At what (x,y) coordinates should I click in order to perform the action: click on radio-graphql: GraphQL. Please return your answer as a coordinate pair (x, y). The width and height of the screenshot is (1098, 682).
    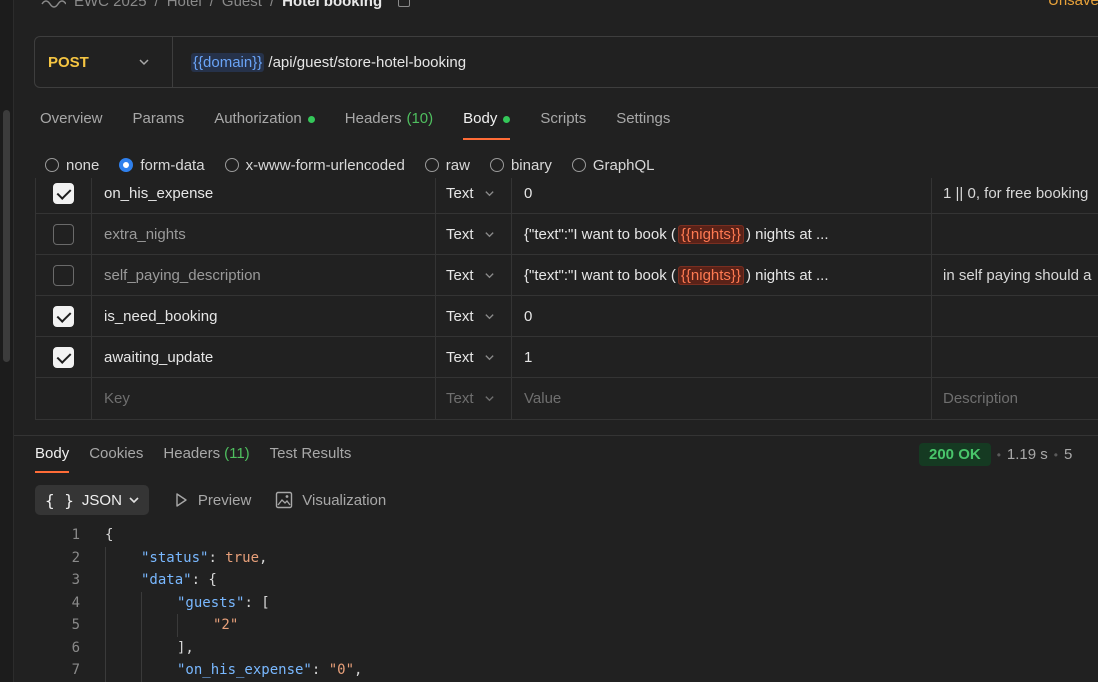
    Looking at the image, I should click on (613, 165).